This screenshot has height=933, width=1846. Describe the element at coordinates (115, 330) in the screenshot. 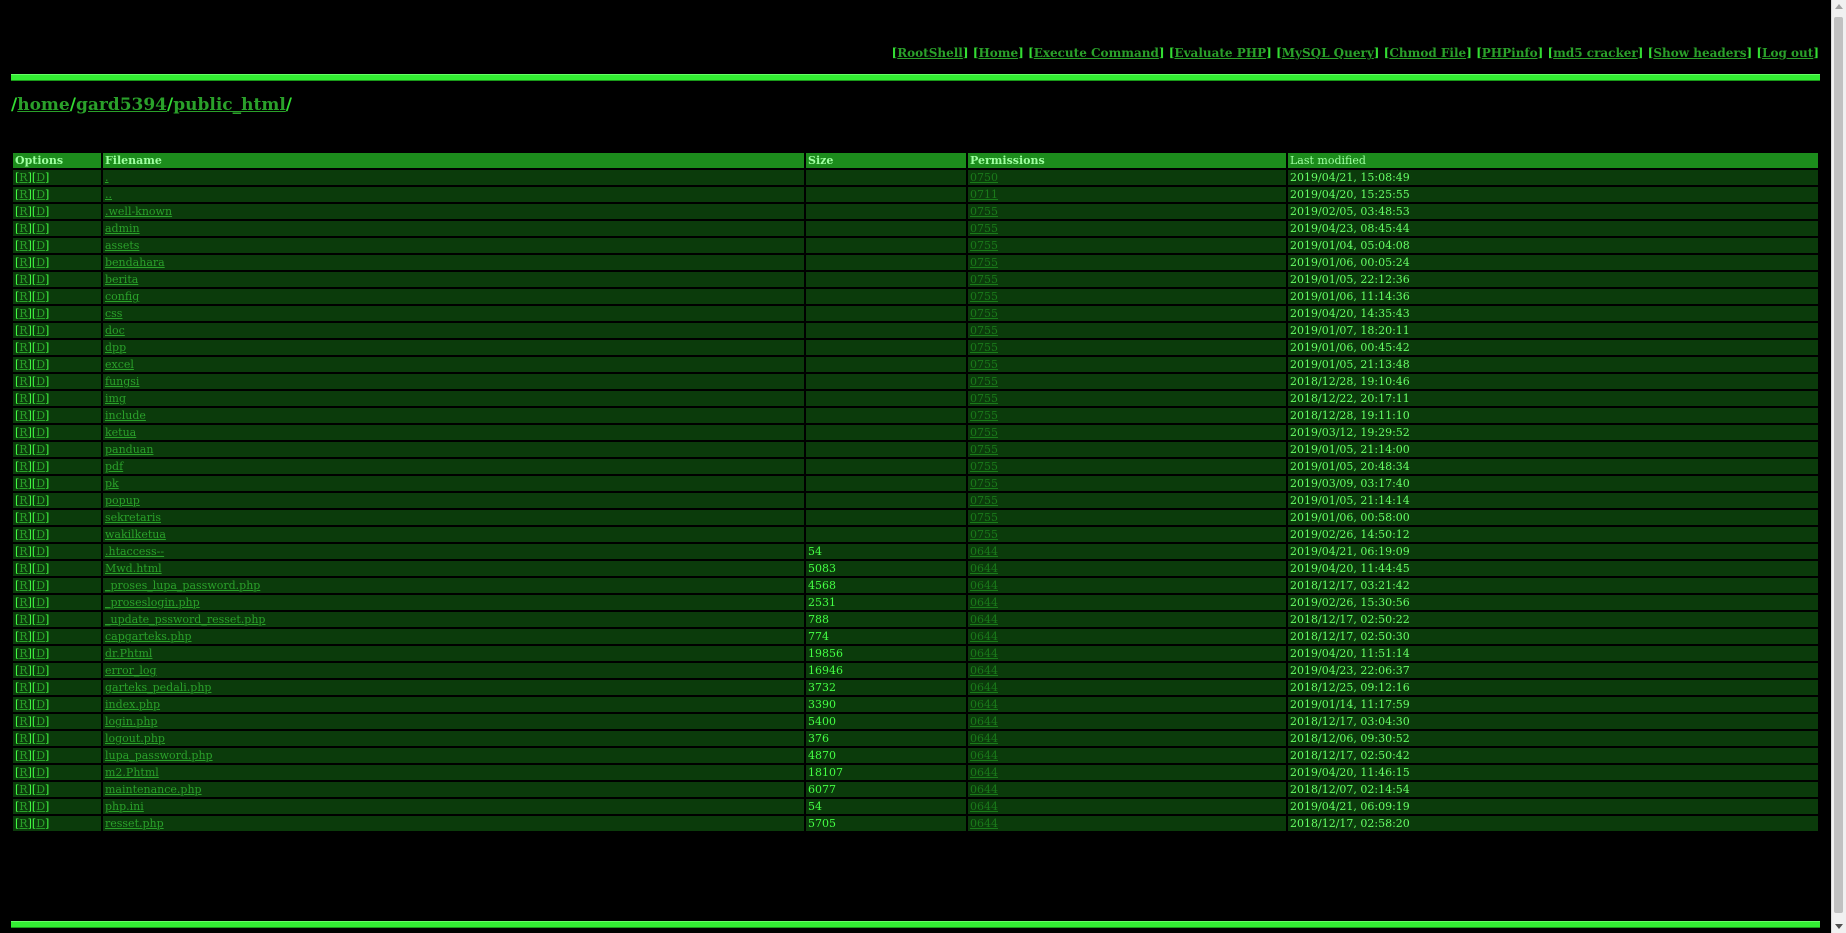

I see `filename-link: doc` at that location.